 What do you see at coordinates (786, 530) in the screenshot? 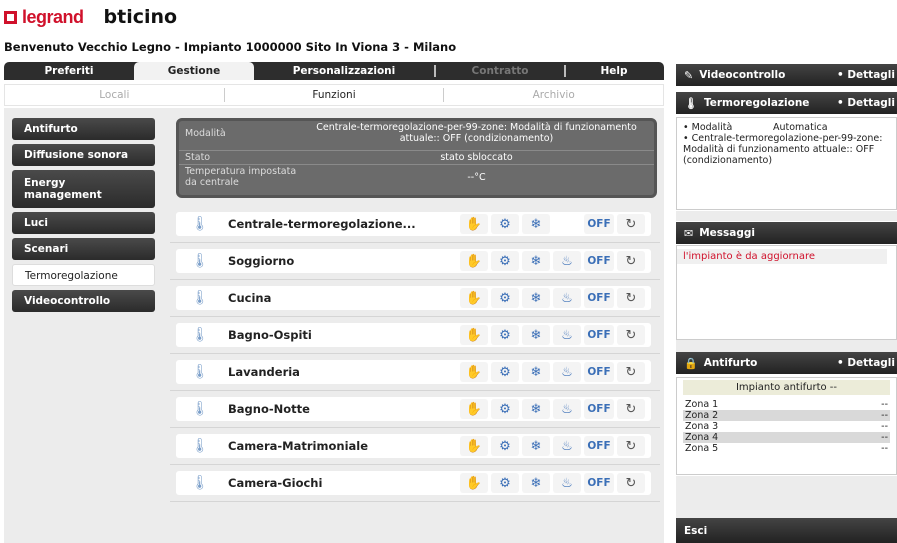
I see `esci-button: Esci` at bounding box center [786, 530].